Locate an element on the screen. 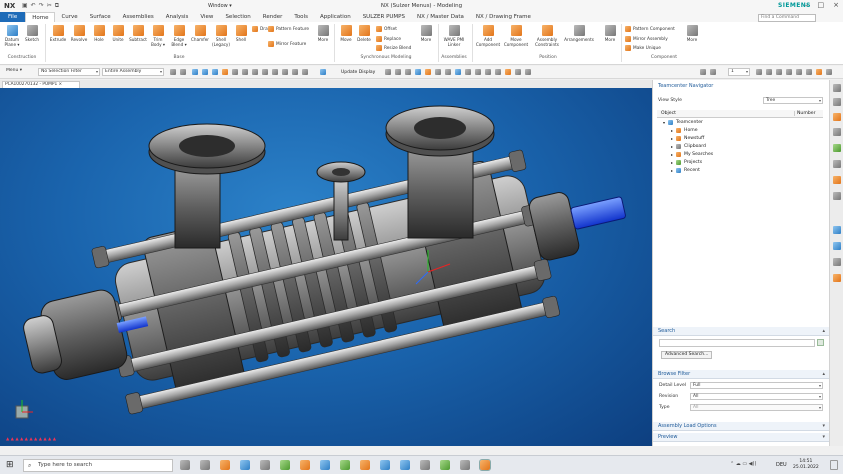 The width and height of the screenshot is (843, 474). assembly-constraints-button: Assembly Constraints is located at coordinates (547, 34).